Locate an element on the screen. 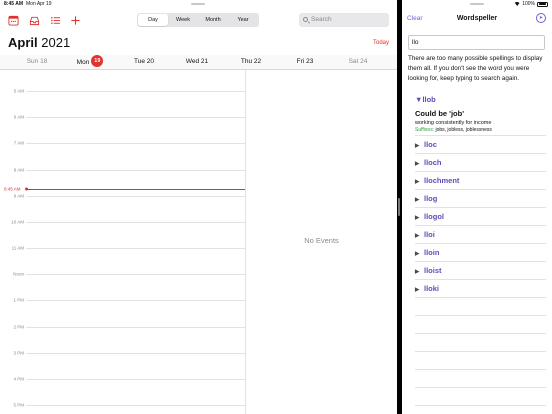 The height and width of the screenshot is (414, 552). day-number: 20 is located at coordinates (150, 61).